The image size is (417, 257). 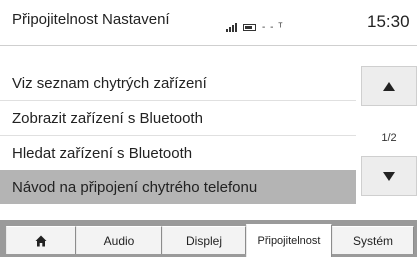 What do you see at coordinates (91, 19) in the screenshot?
I see `page-title: Připojitelnost Nastavení` at bounding box center [91, 19].